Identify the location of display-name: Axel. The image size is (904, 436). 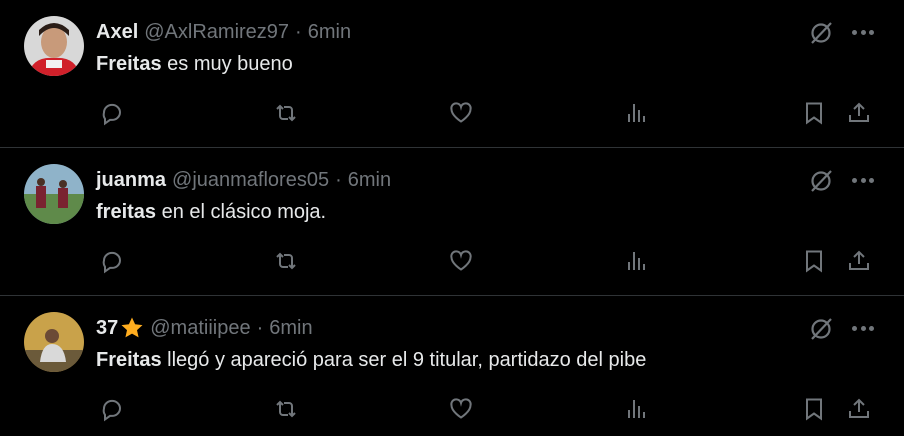
(117, 32).